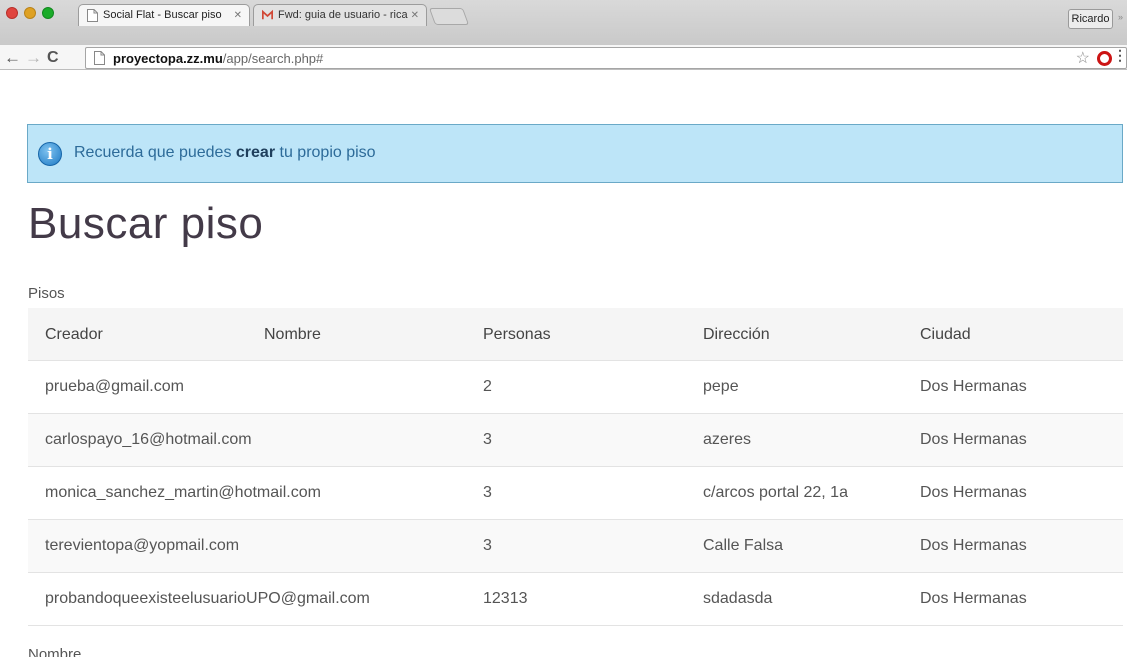  What do you see at coordinates (505, 598) in the screenshot?
I see `cell-personas: 12313` at bounding box center [505, 598].